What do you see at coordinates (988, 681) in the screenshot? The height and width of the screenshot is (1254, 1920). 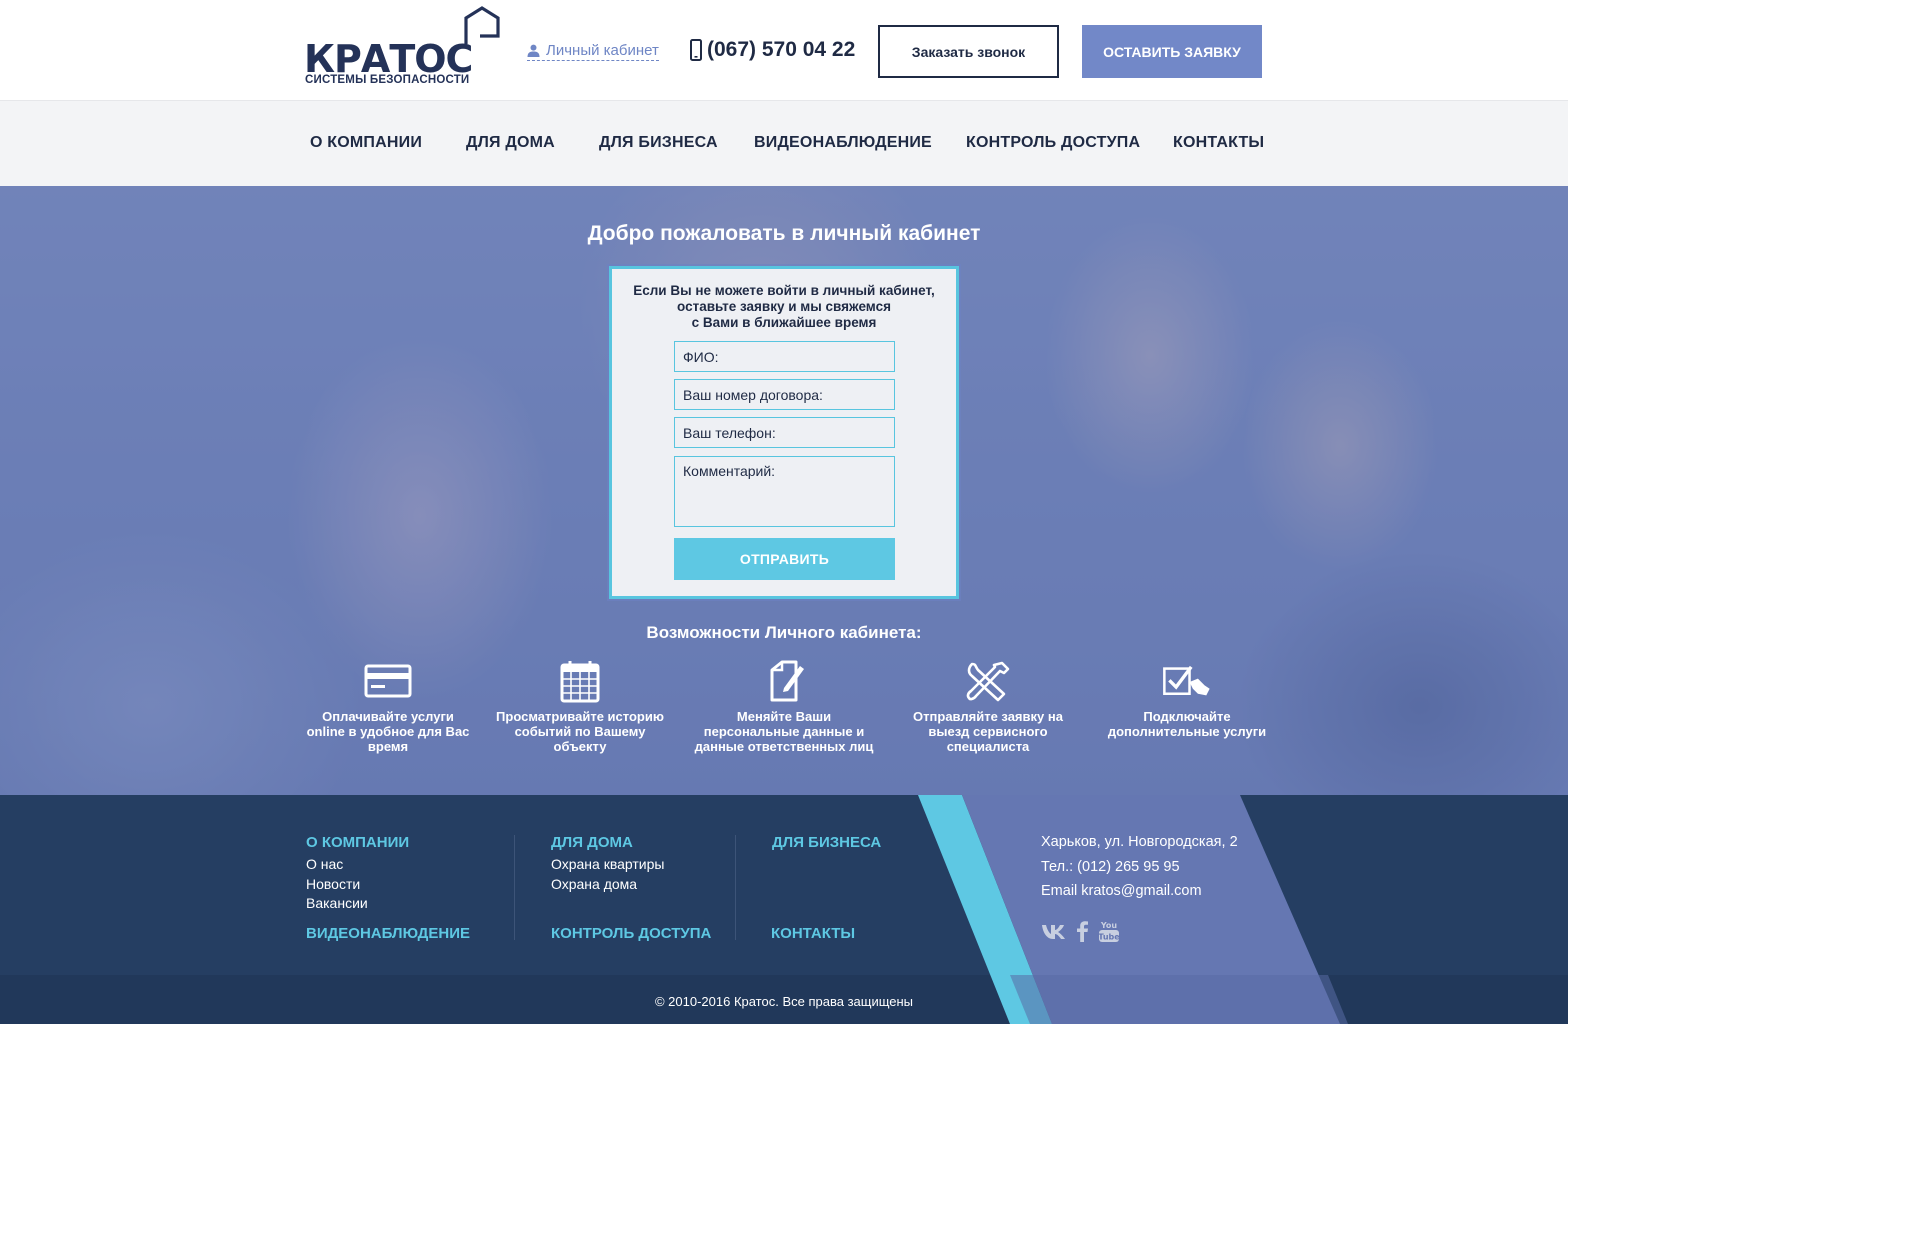 I see `tools-icon` at bounding box center [988, 681].